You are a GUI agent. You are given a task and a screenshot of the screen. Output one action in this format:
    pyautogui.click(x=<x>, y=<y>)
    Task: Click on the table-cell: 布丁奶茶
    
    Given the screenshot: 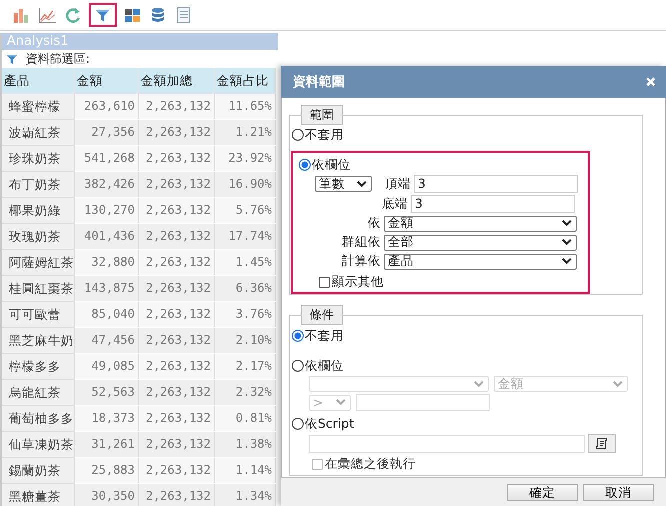 What is the action you would take?
    pyautogui.click(x=38, y=185)
    